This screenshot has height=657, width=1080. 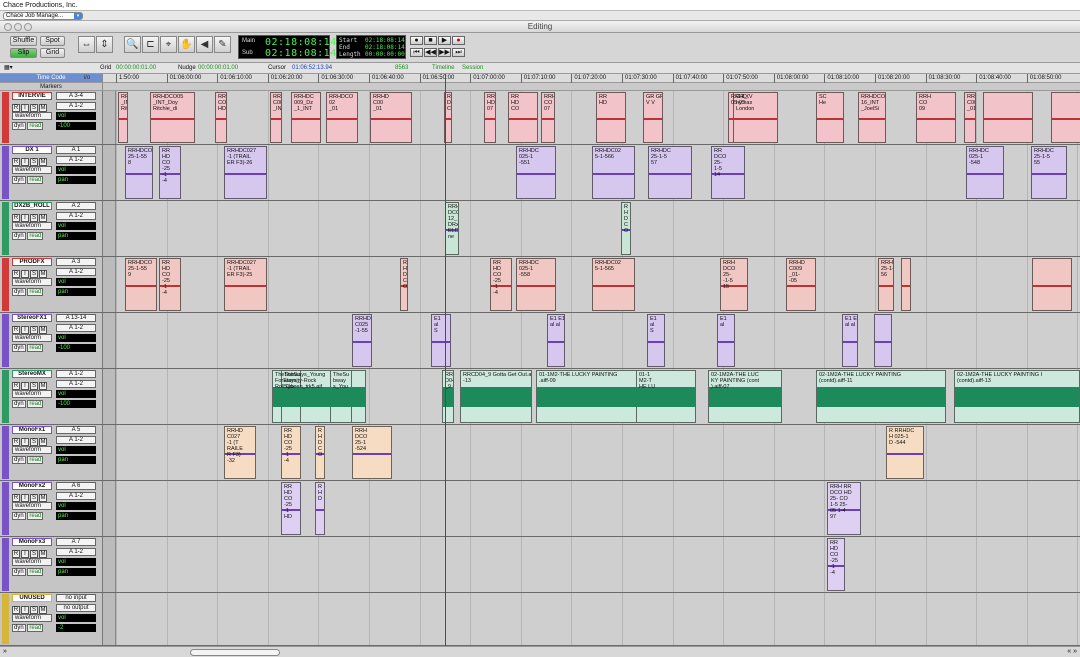 What do you see at coordinates (430, 40) in the screenshot?
I see `stop-button: ■` at bounding box center [430, 40].